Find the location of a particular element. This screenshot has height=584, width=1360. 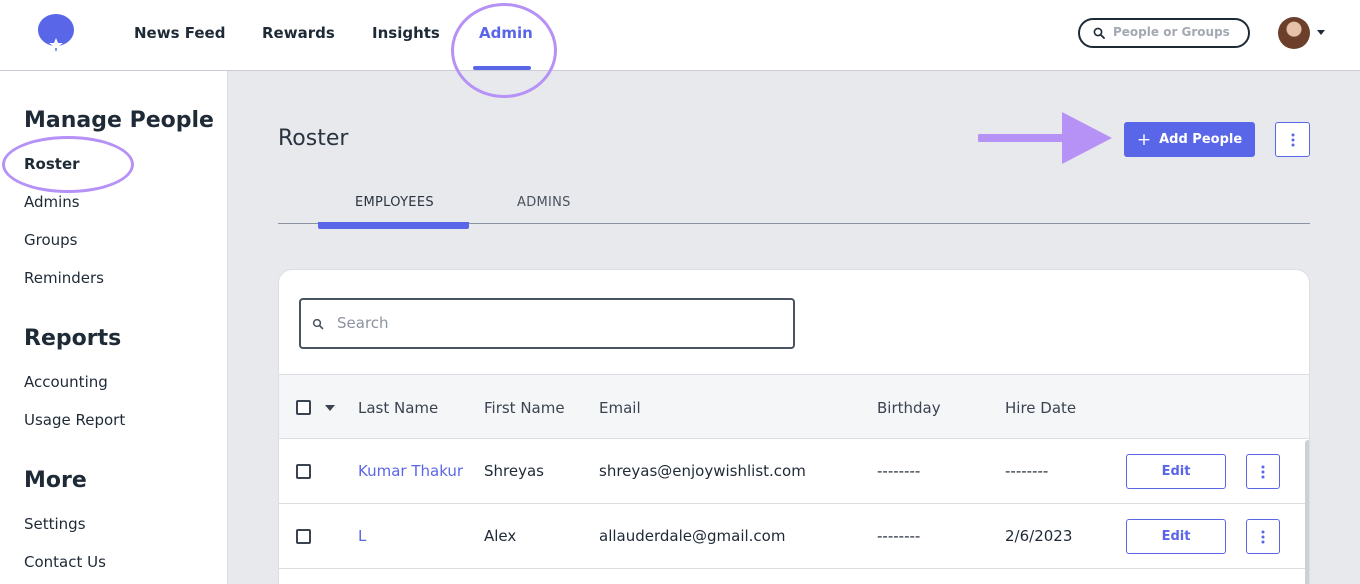

email-cell: allauderdale@gmail.com is located at coordinates (692, 536).